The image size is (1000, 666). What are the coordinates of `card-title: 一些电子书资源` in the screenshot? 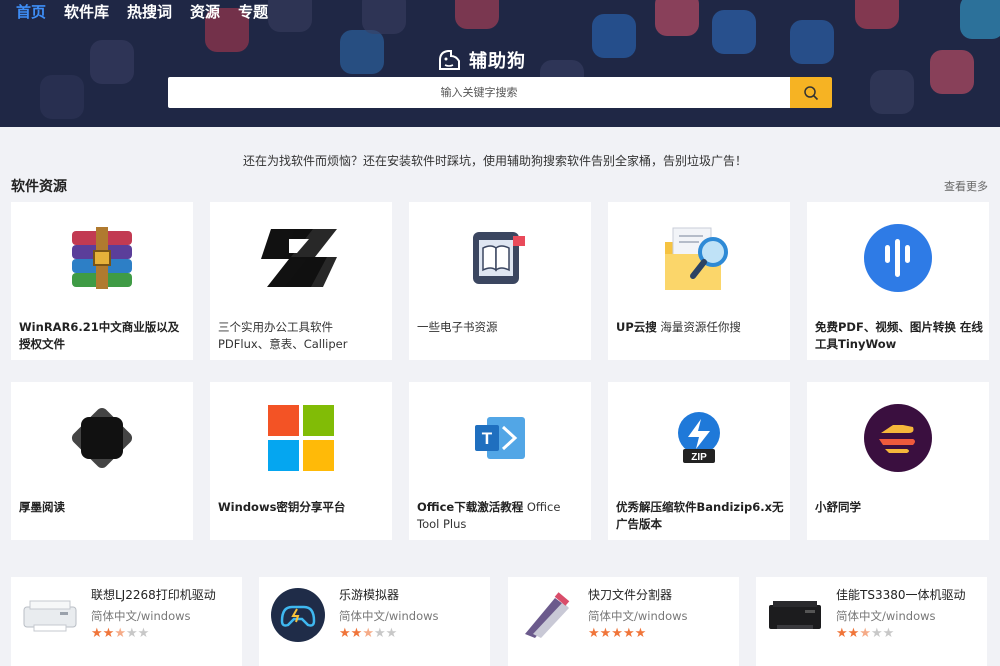 It's located at (457, 327).